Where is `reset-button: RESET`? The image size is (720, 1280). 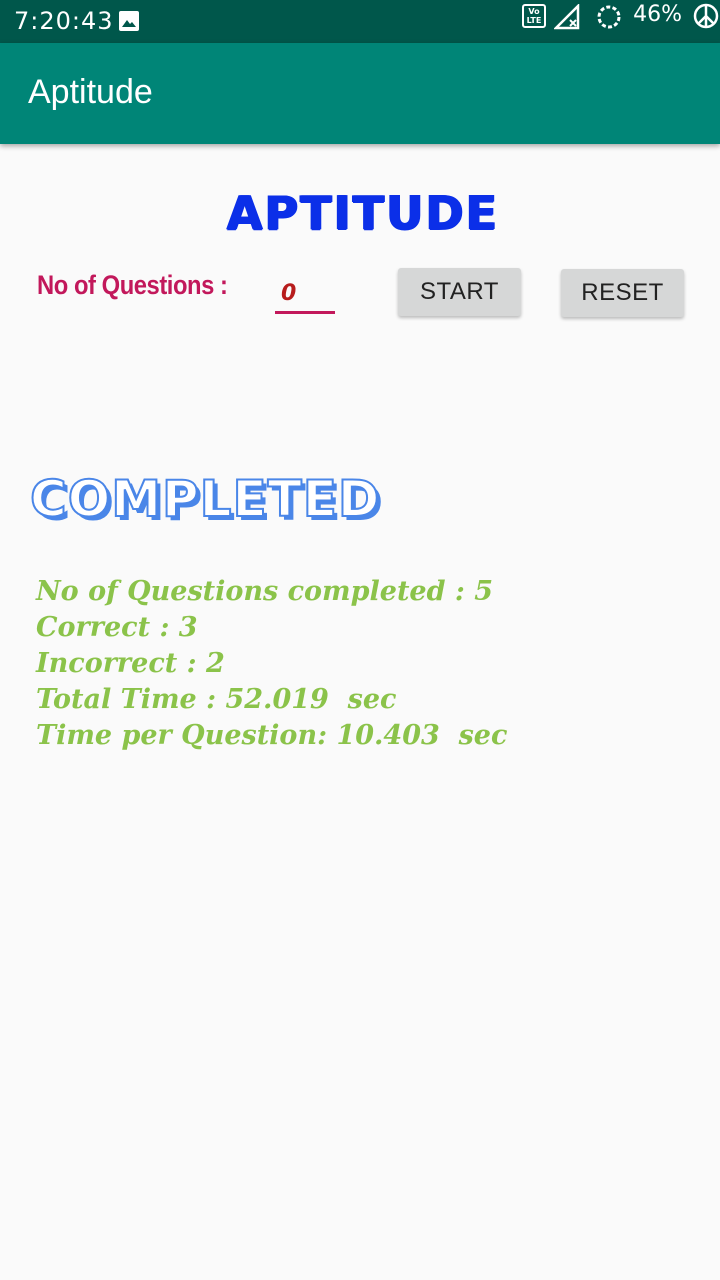
reset-button: RESET is located at coordinates (622, 293).